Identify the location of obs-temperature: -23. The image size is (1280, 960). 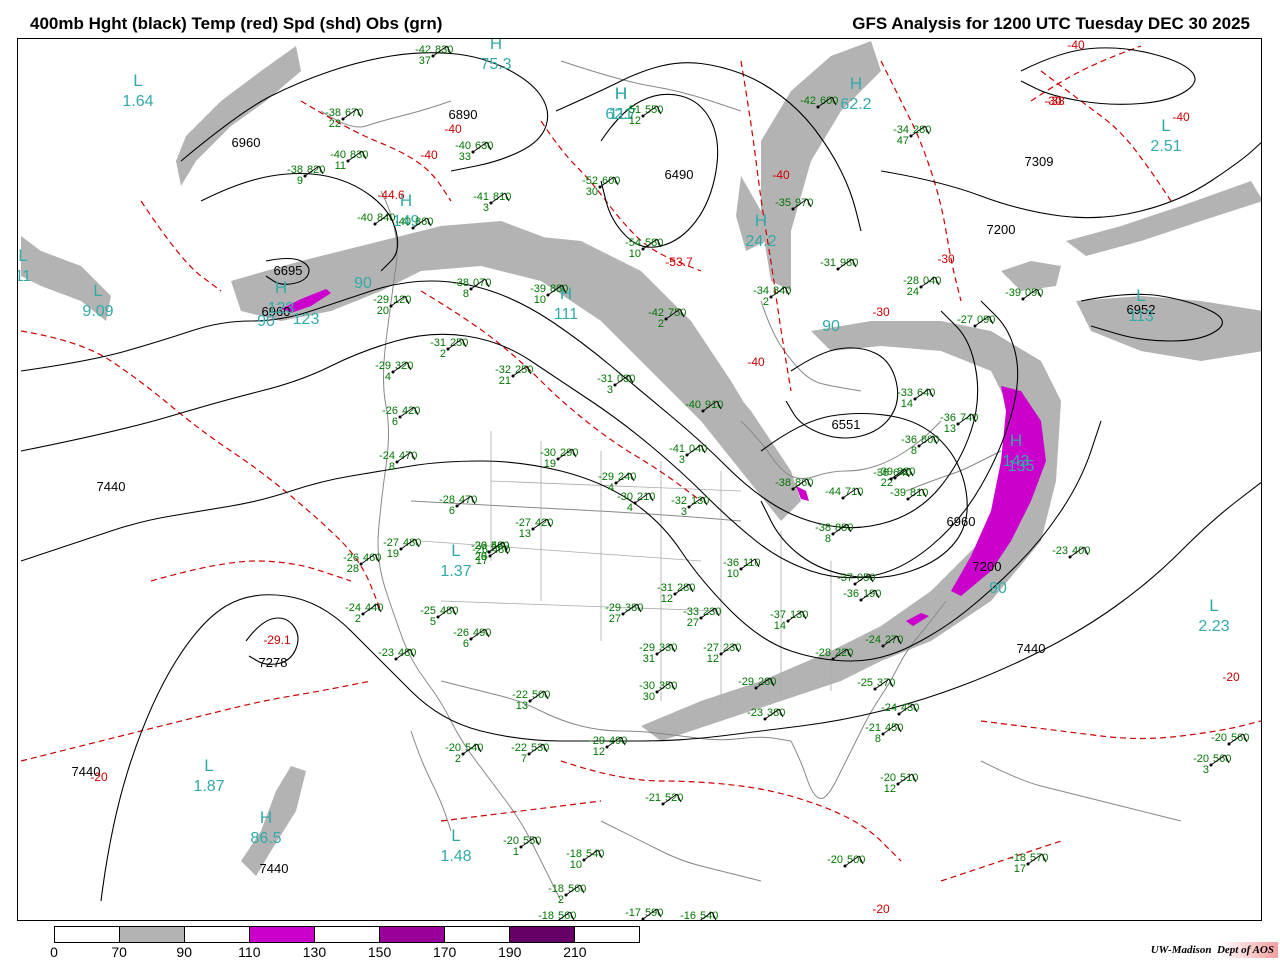
(386, 653).